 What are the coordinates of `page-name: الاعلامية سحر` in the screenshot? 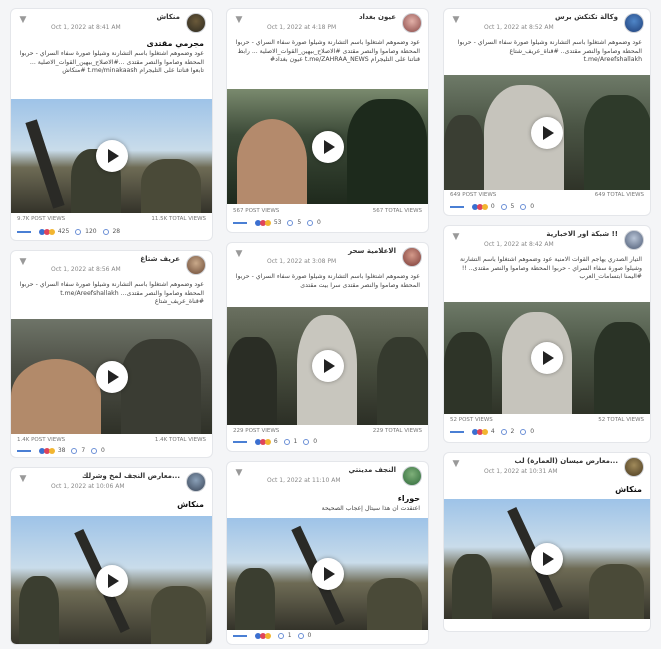 It's located at (372, 251).